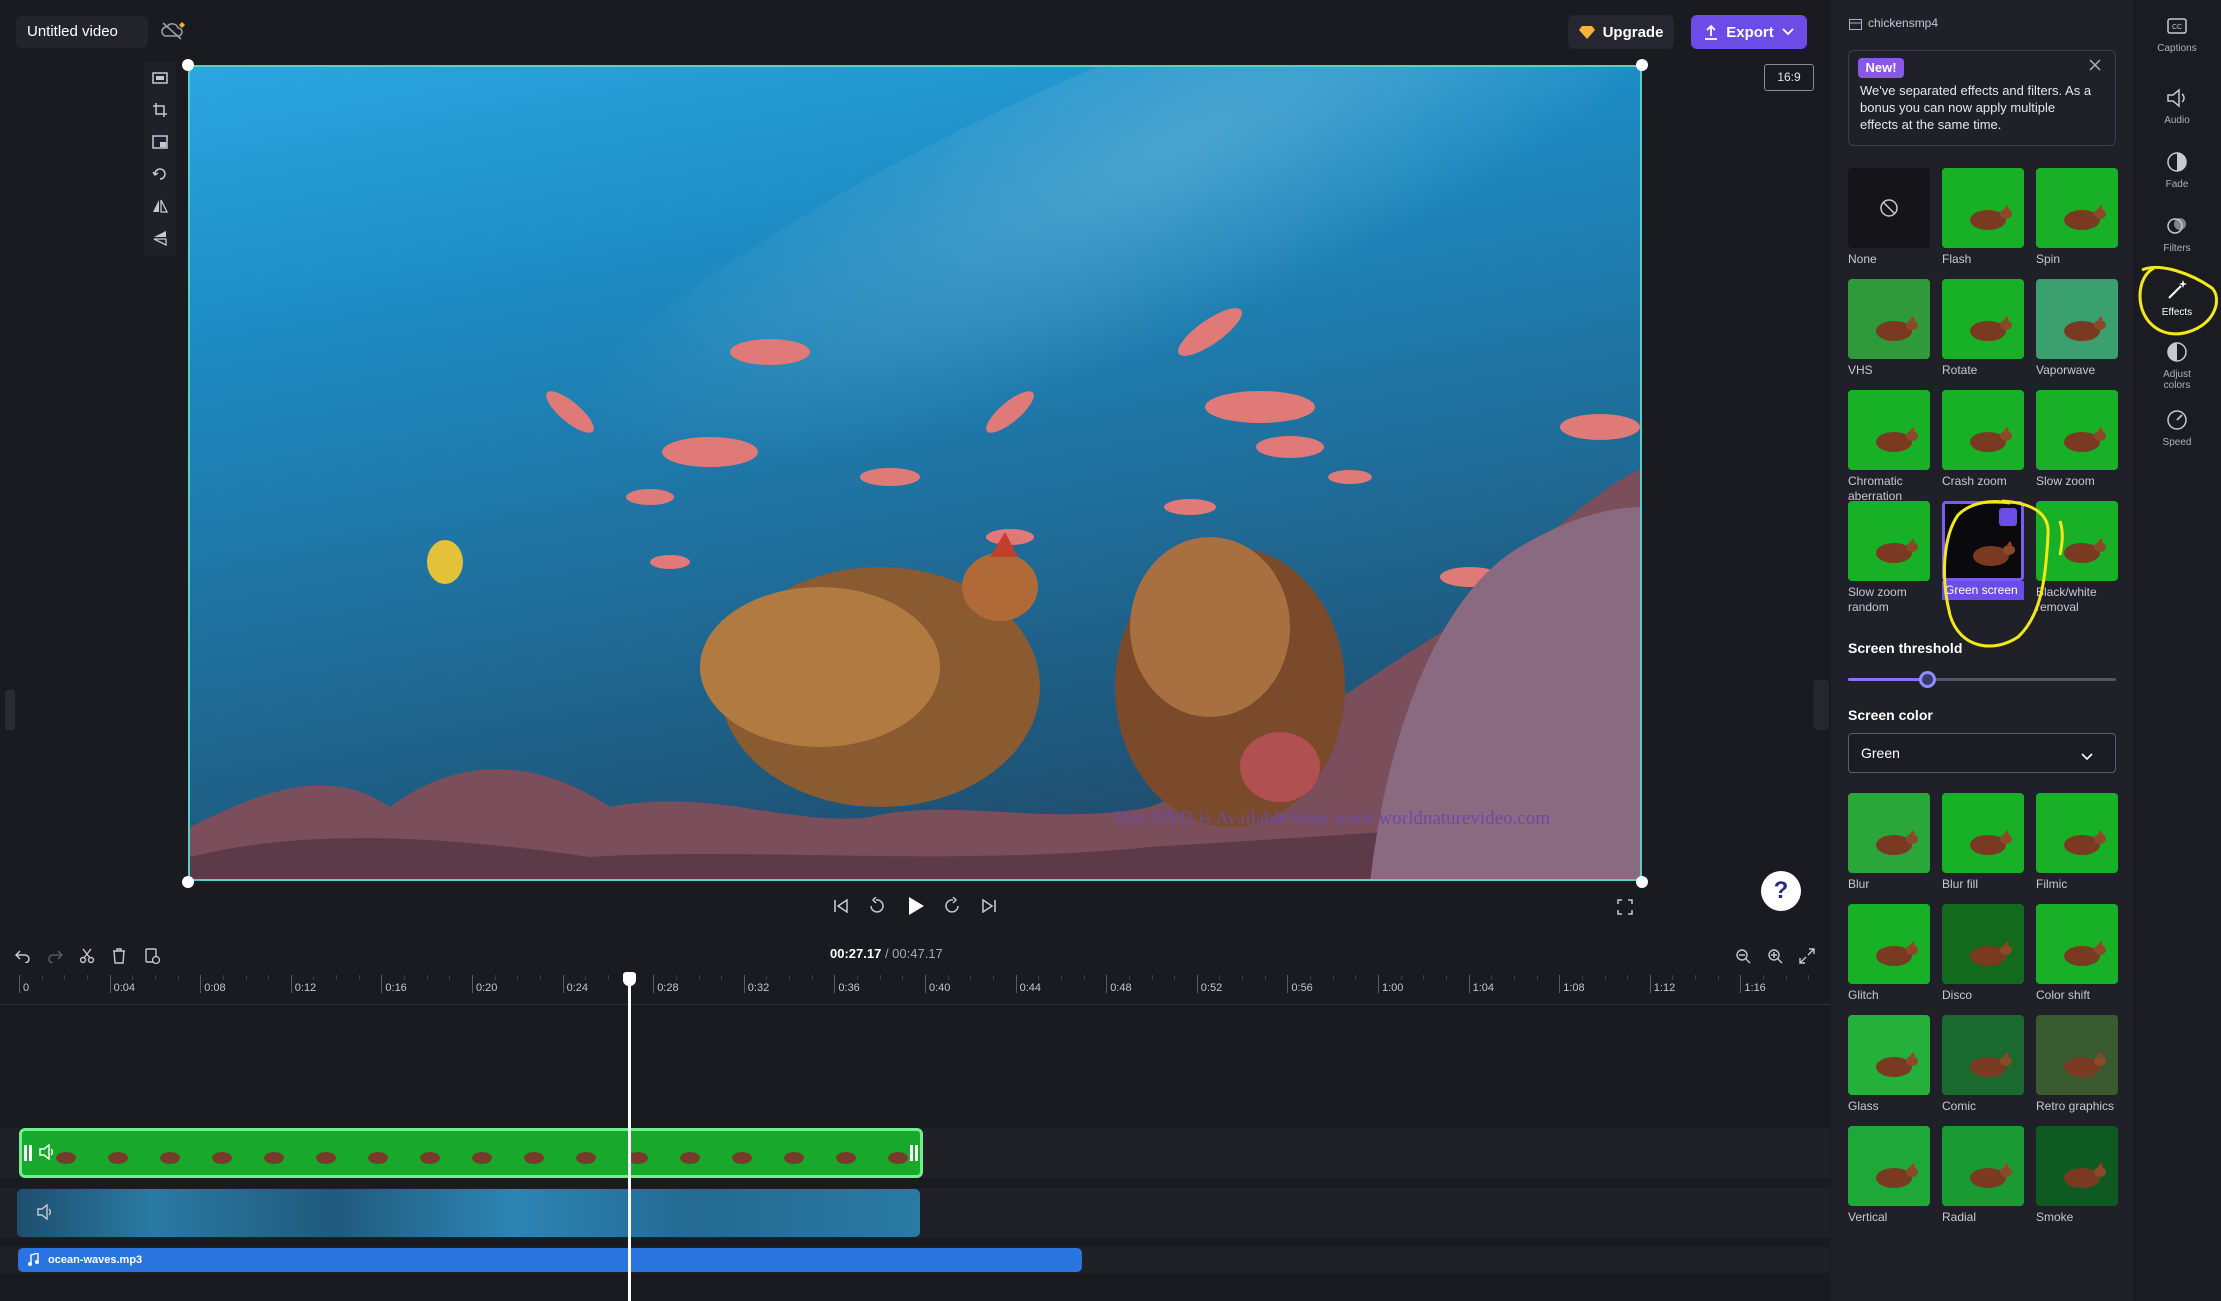  I want to click on rotate-icon, so click(160, 174).